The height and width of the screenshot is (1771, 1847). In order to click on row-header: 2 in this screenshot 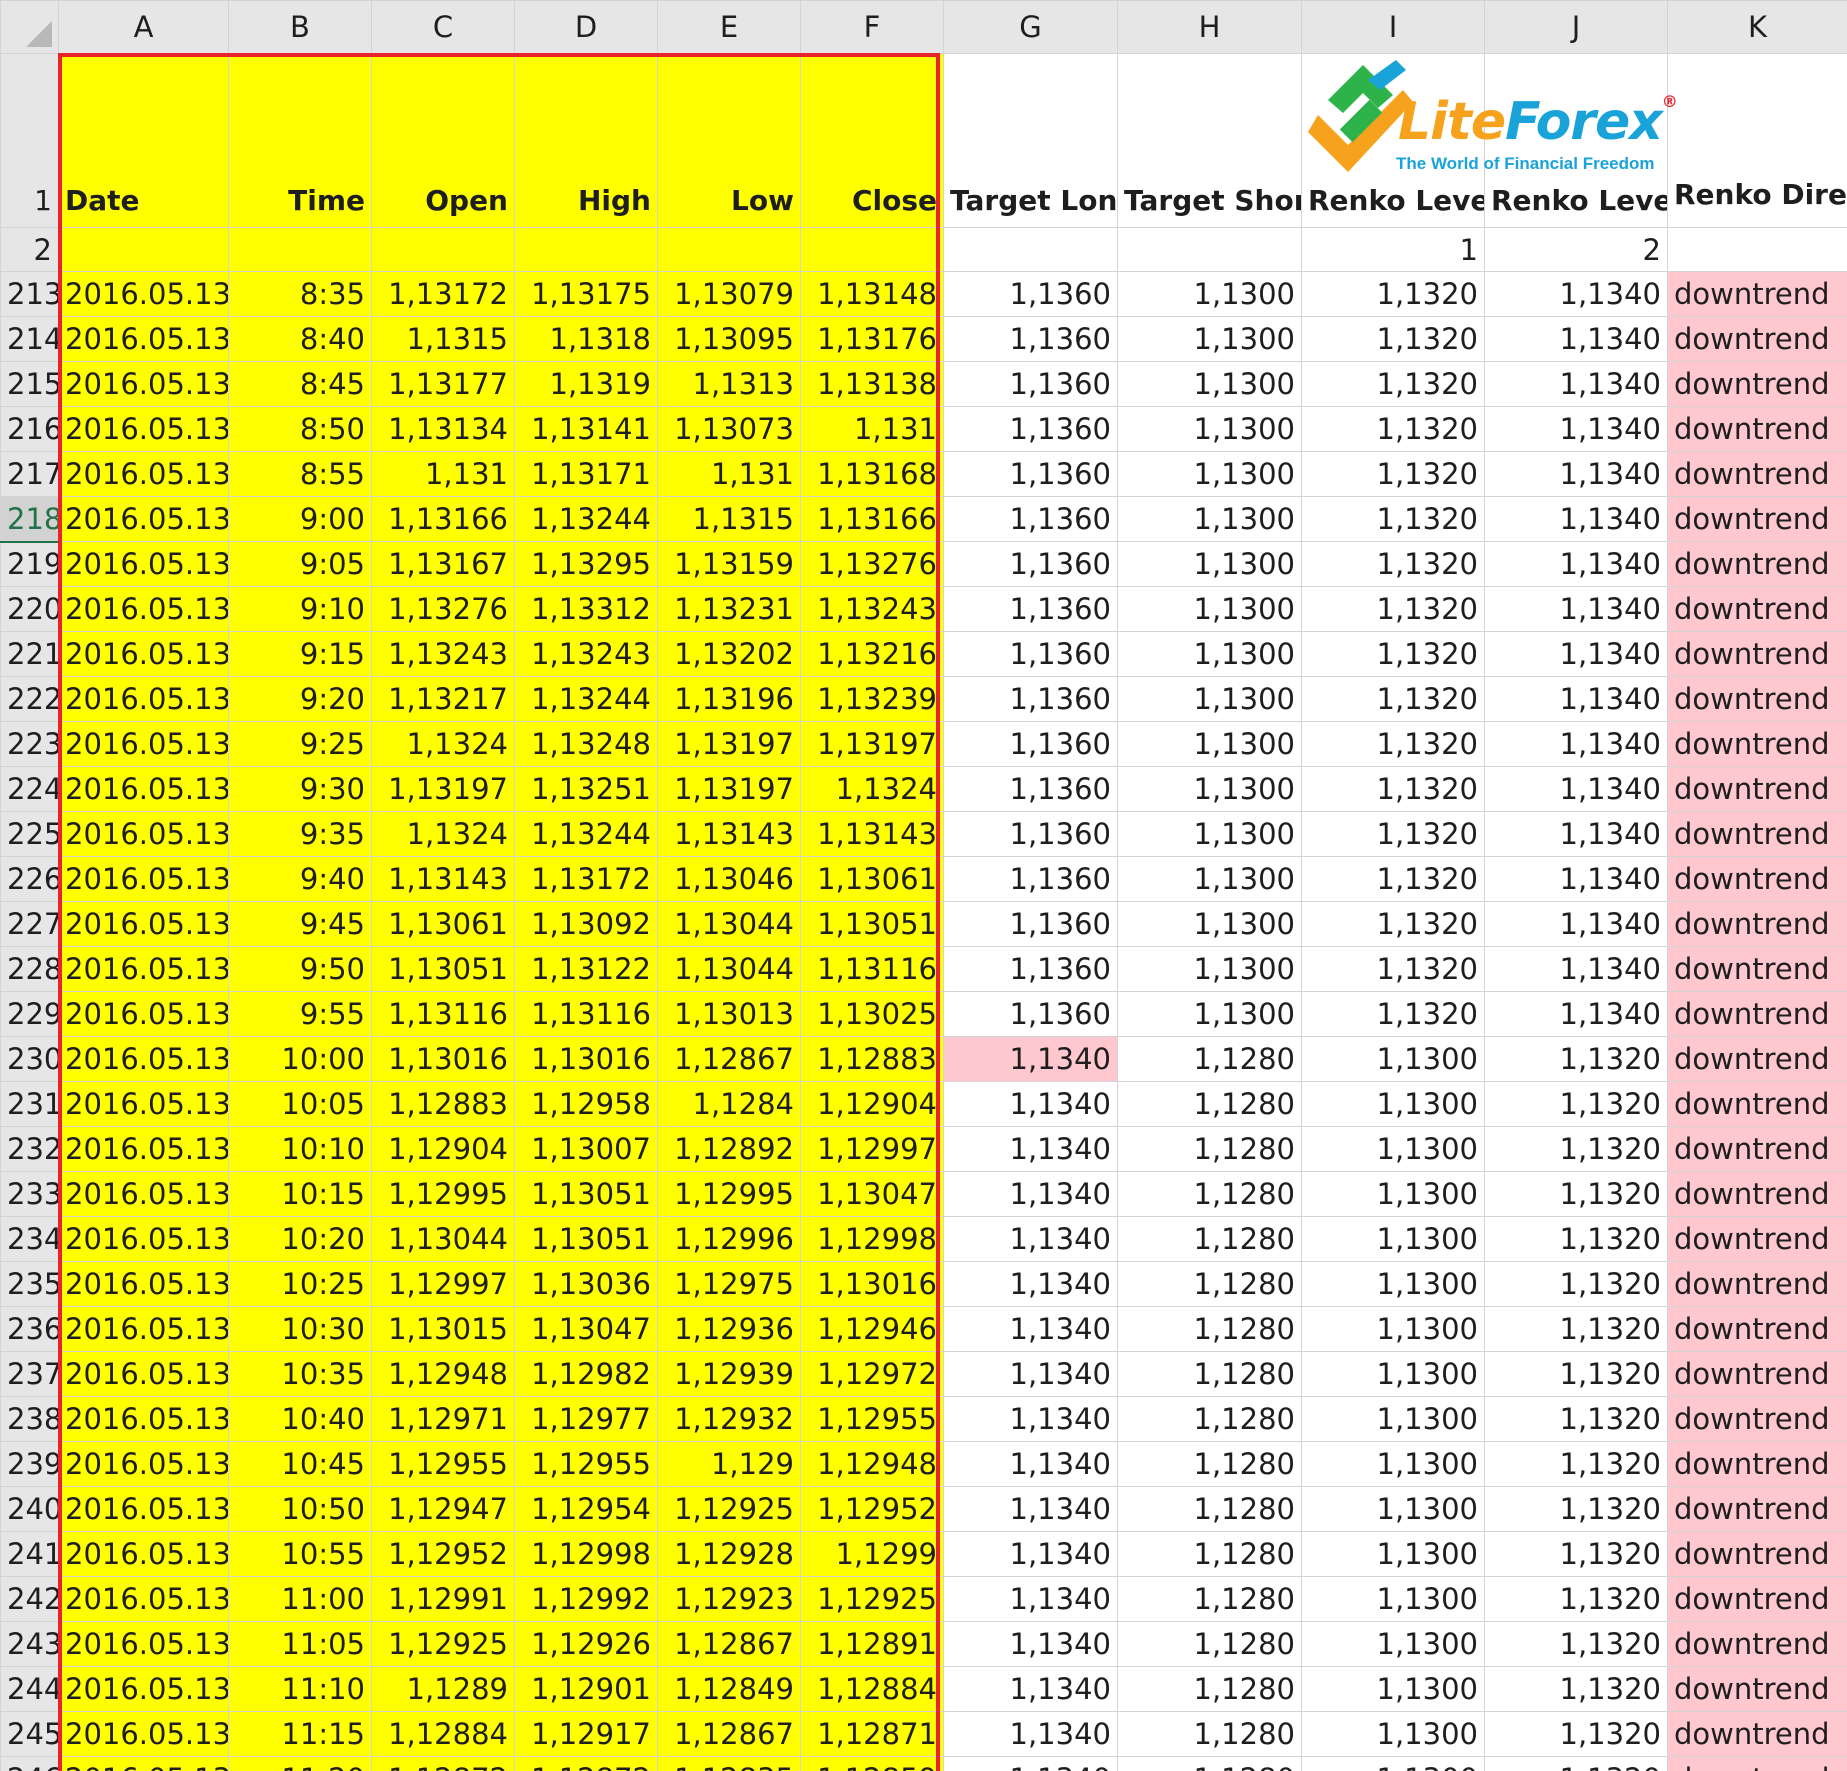, I will do `click(29, 249)`.